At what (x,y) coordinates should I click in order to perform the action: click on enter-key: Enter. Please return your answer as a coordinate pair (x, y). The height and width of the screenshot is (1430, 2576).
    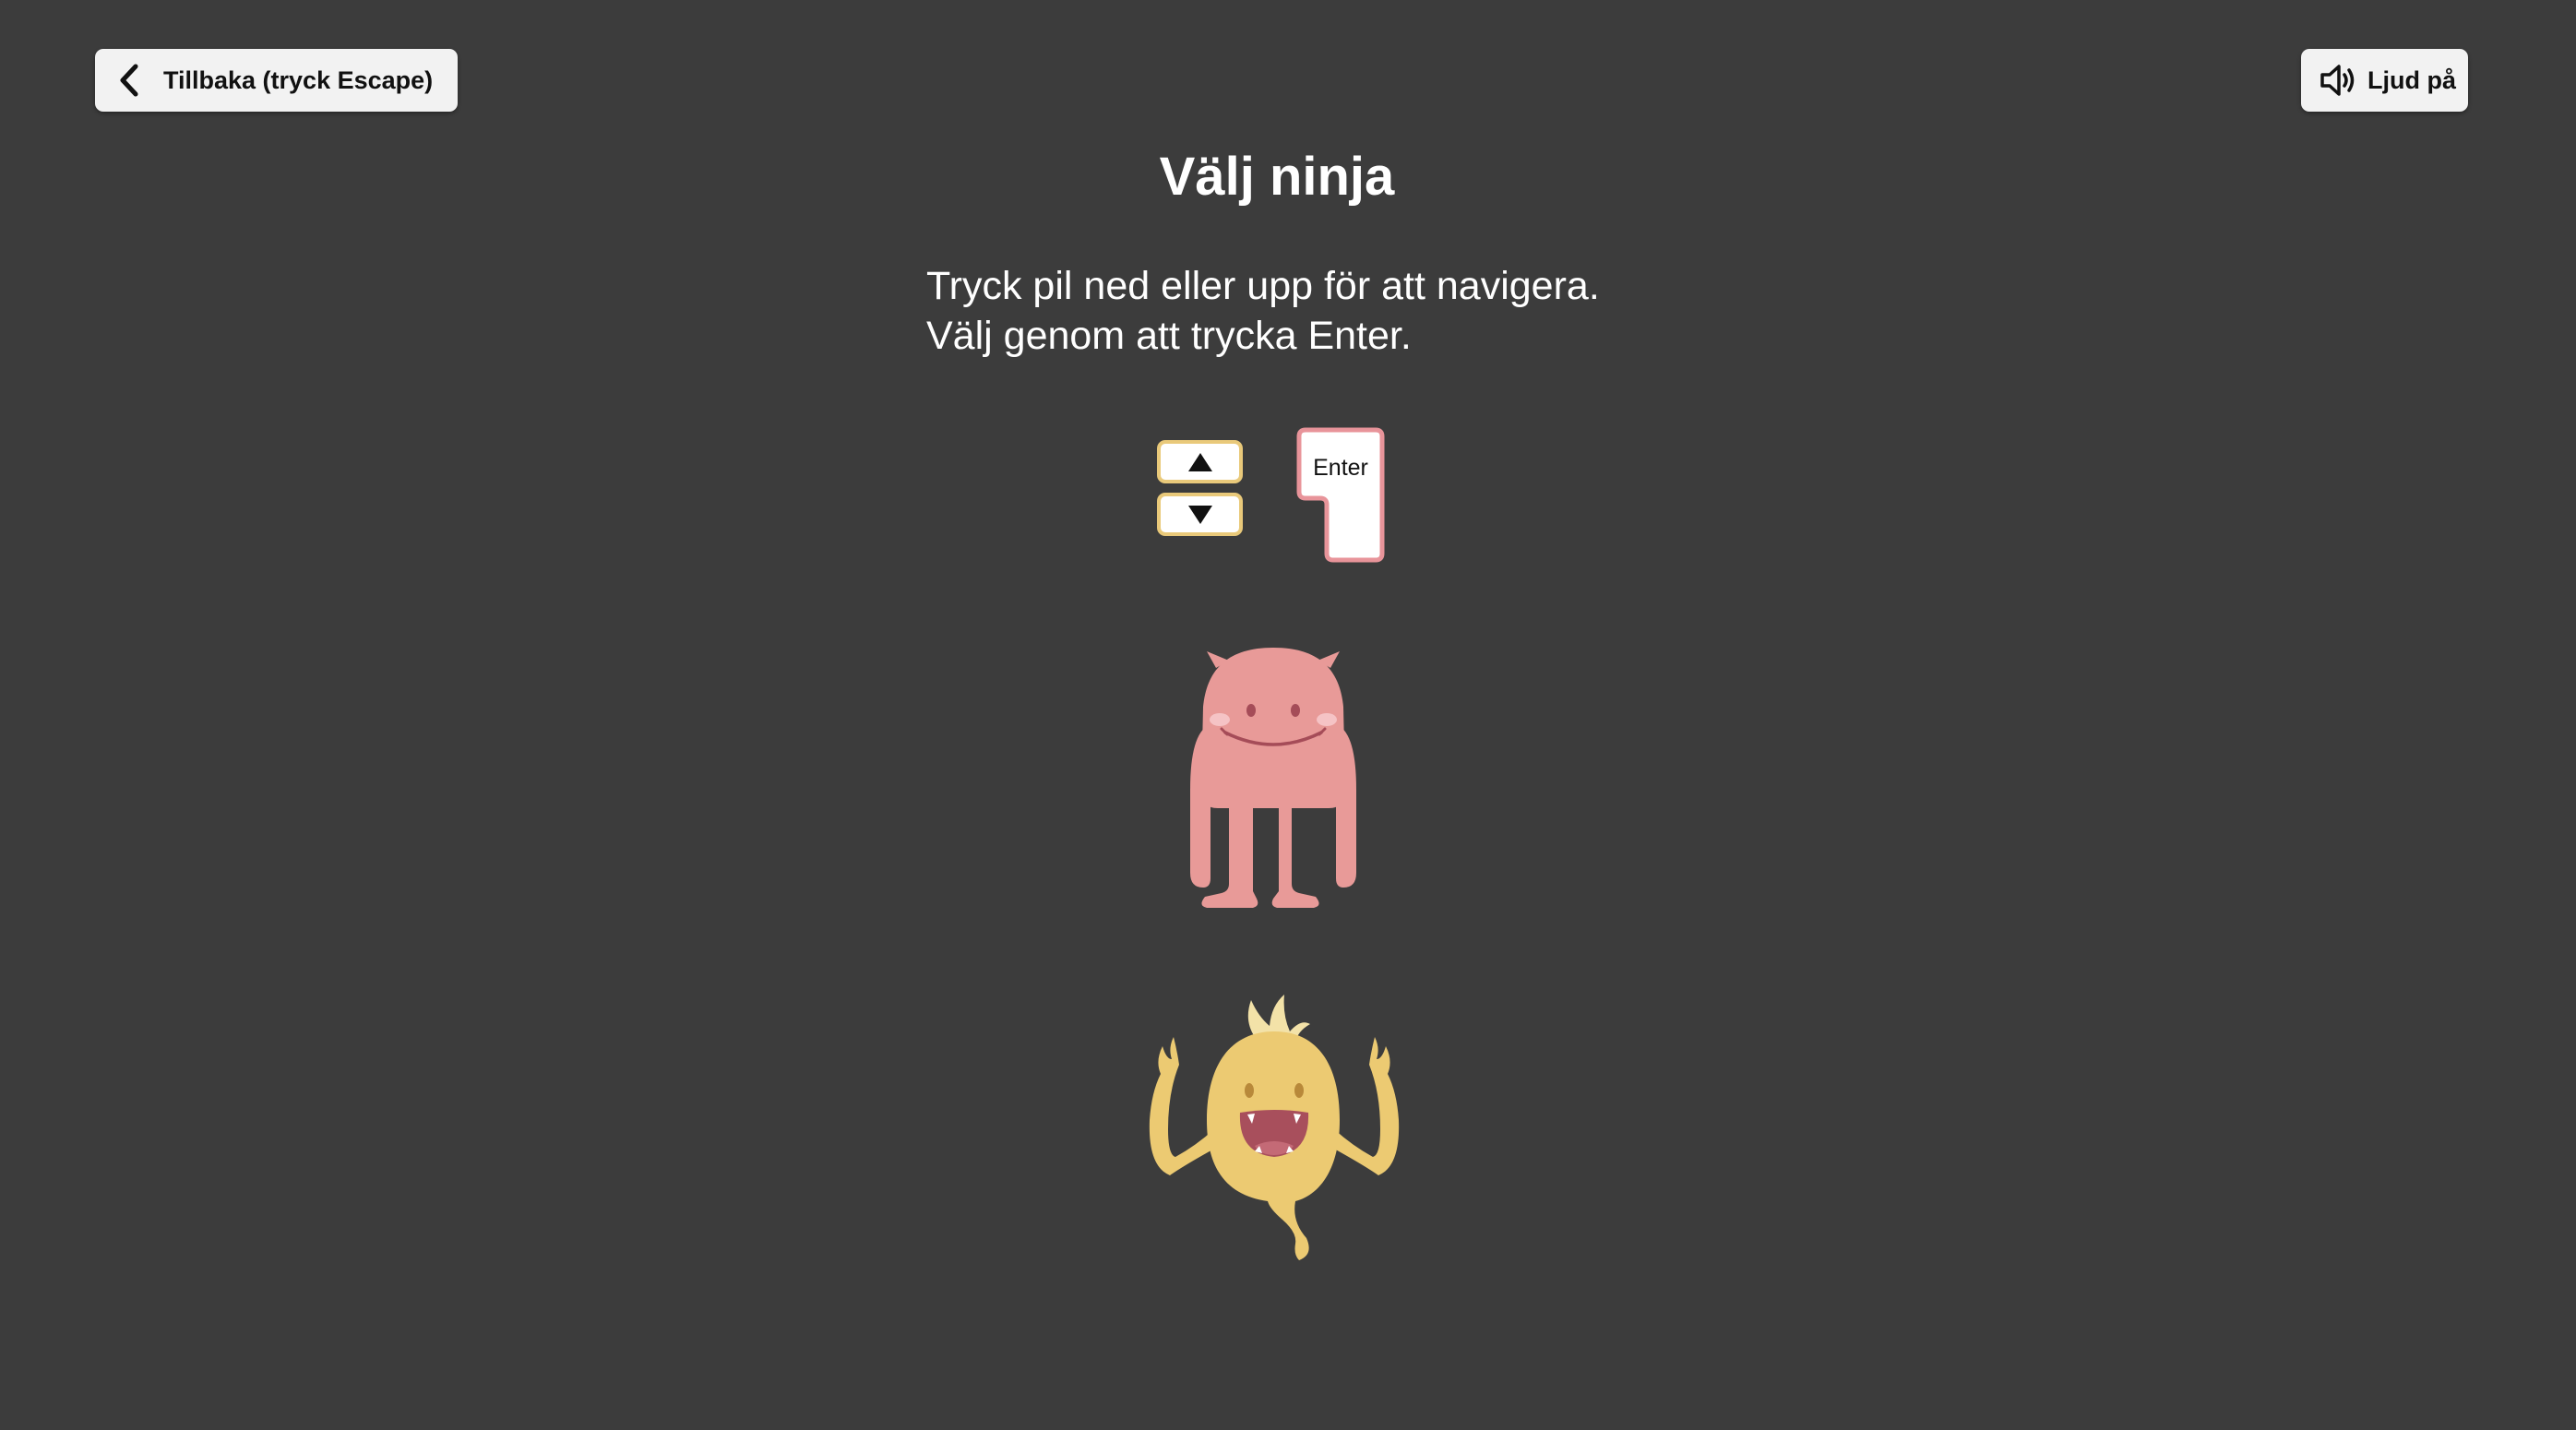
    Looking at the image, I should click on (1340, 495).